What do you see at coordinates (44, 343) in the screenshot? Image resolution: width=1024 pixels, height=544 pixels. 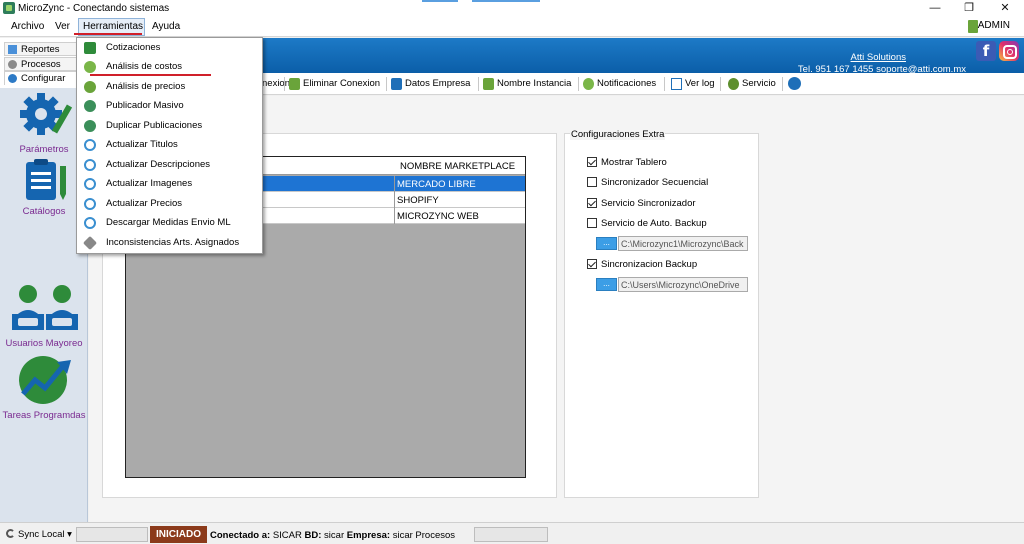 I see `panel-usuarios-mayoreo: Usuarios Mayoreo` at bounding box center [44, 343].